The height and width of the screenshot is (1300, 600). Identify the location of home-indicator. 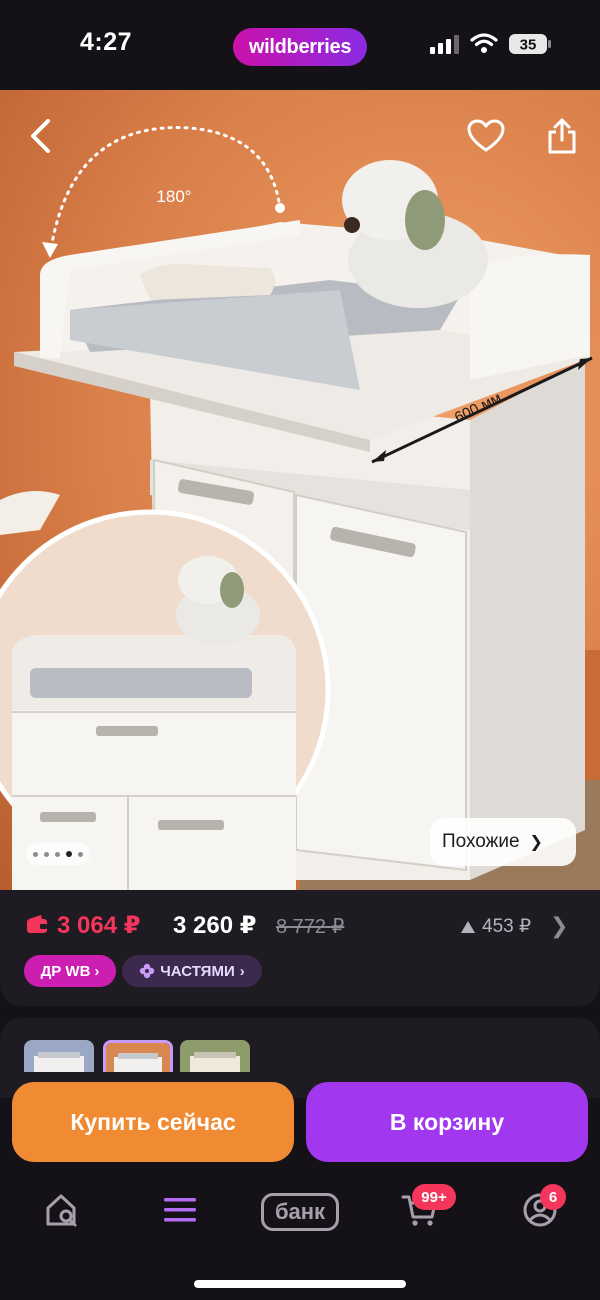
(300, 1284).